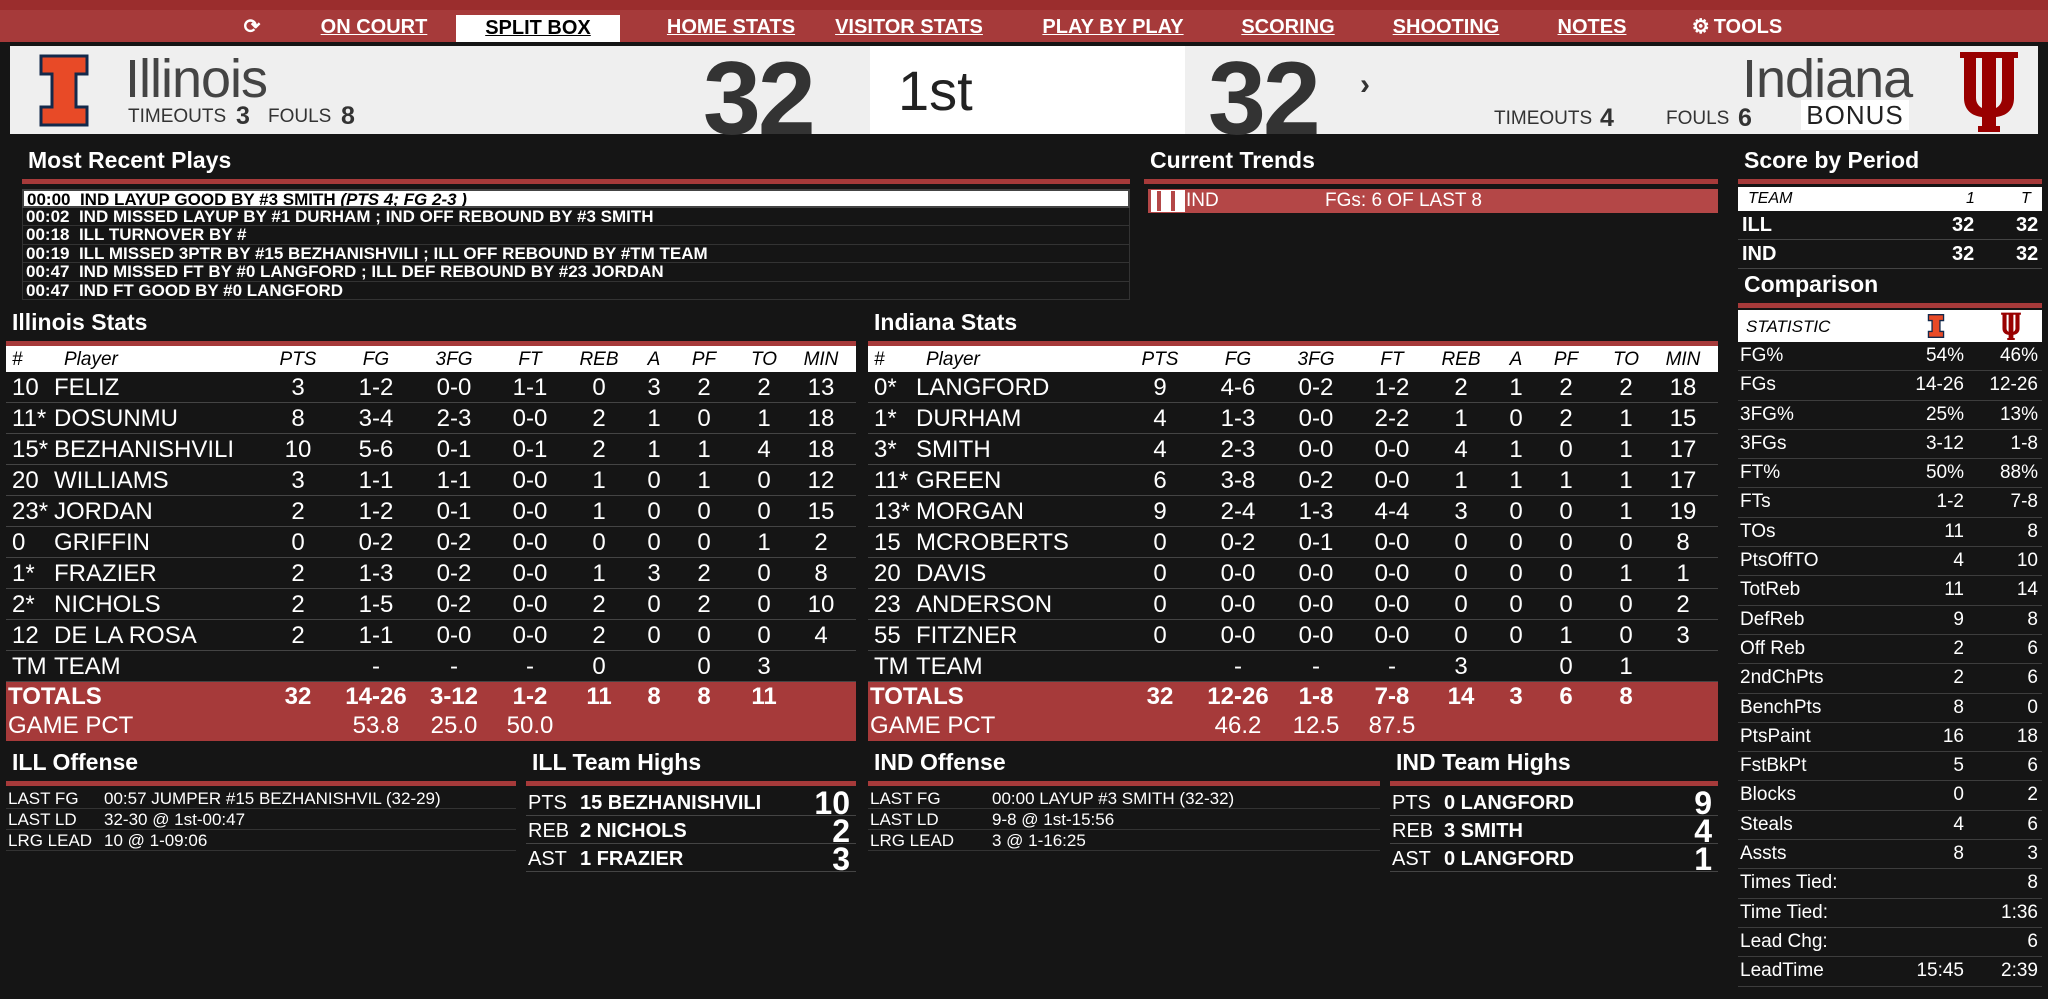 This screenshot has height=999, width=2048. What do you see at coordinates (891, 666) in the screenshot?
I see `player-number: TM` at bounding box center [891, 666].